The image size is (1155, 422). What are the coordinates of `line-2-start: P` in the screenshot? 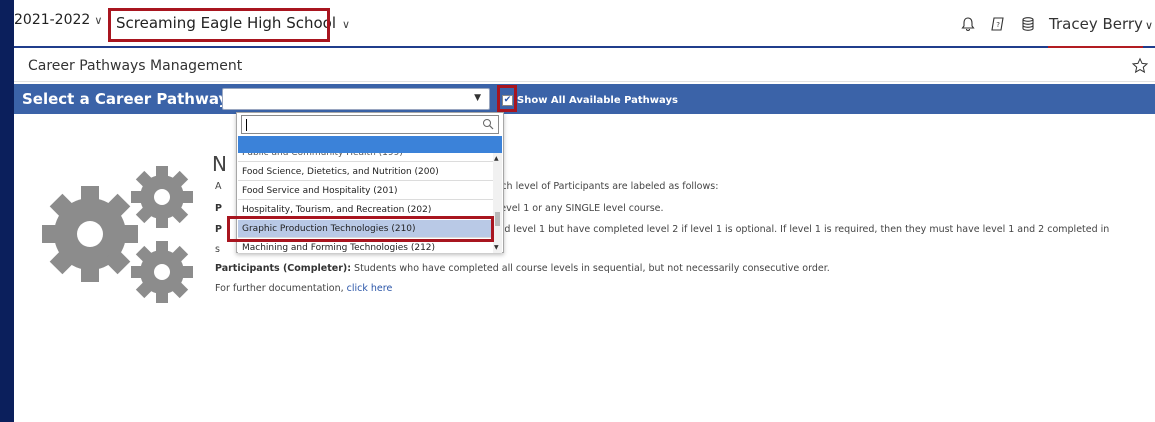 It's located at (218, 208).